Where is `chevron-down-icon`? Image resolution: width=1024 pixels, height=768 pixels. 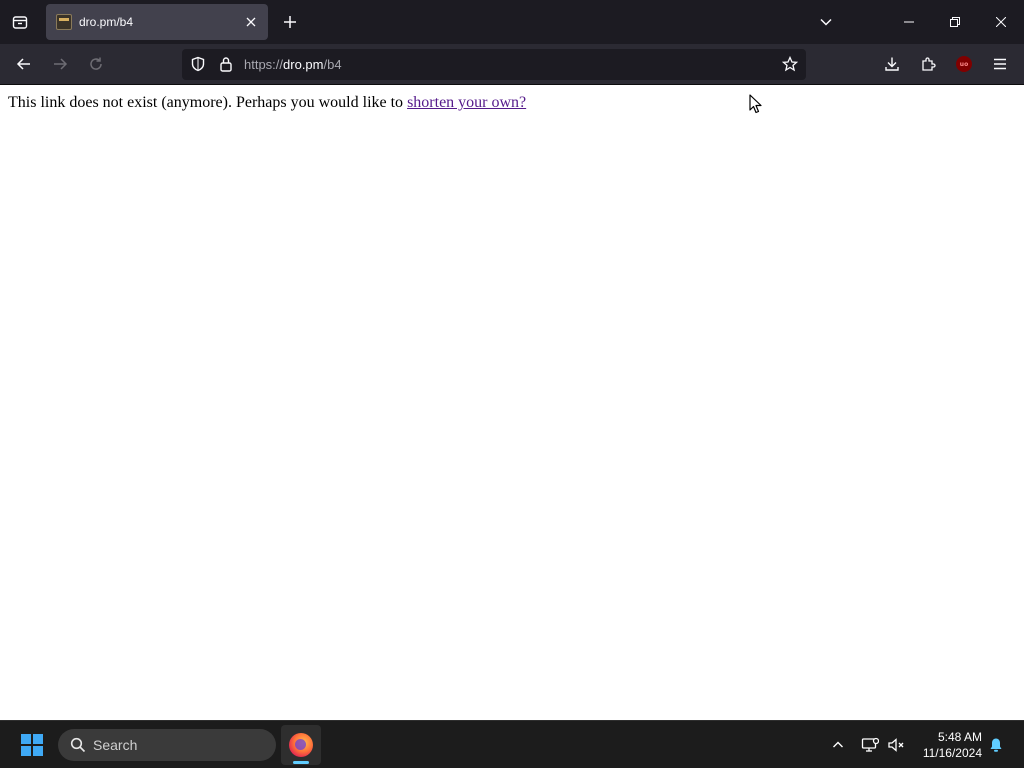 chevron-down-icon is located at coordinates (826, 22).